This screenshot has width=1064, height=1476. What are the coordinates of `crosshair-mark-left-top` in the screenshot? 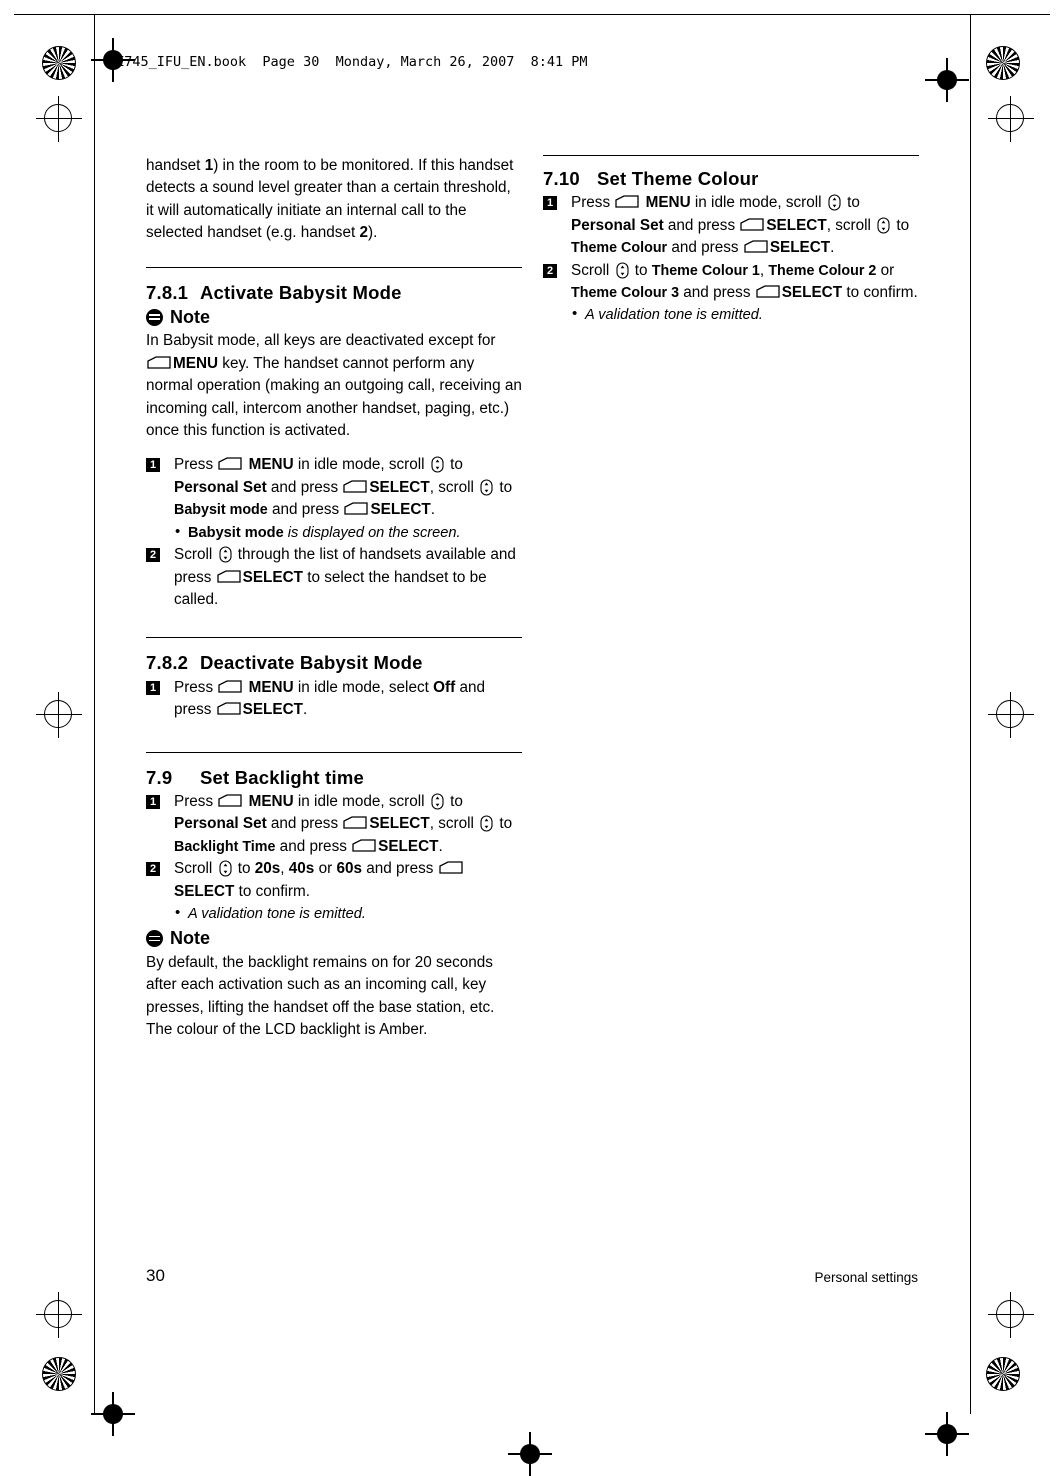 It's located at (59, 119).